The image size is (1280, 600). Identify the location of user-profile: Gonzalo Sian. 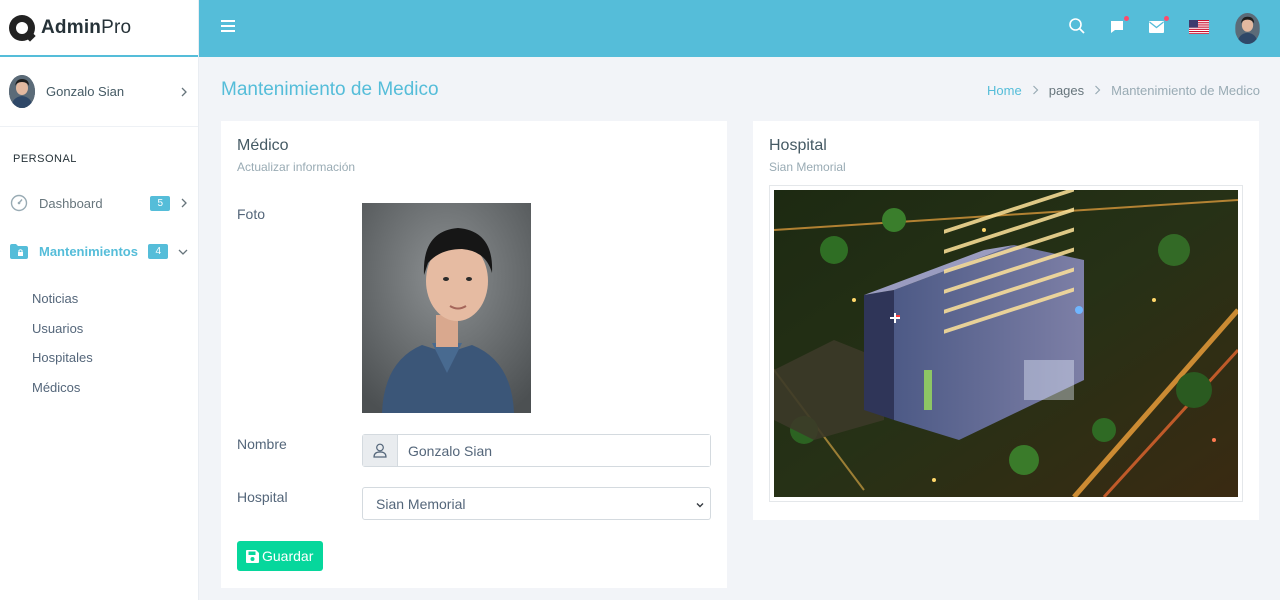
(99, 92).